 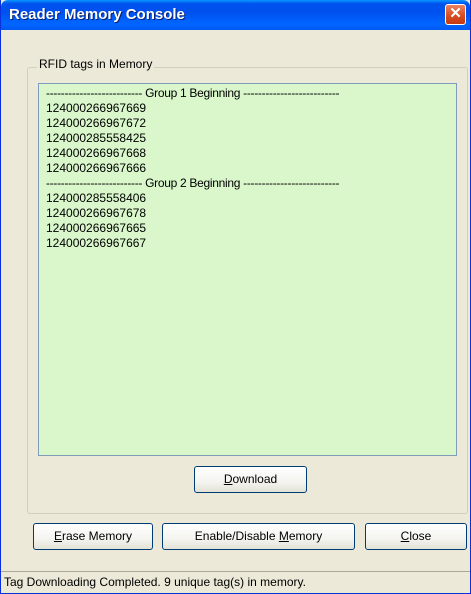 What do you see at coordinates (251, 108) in the screenshot?
I see `tag-row: 124000266967669` at bounding box center [251, 108].